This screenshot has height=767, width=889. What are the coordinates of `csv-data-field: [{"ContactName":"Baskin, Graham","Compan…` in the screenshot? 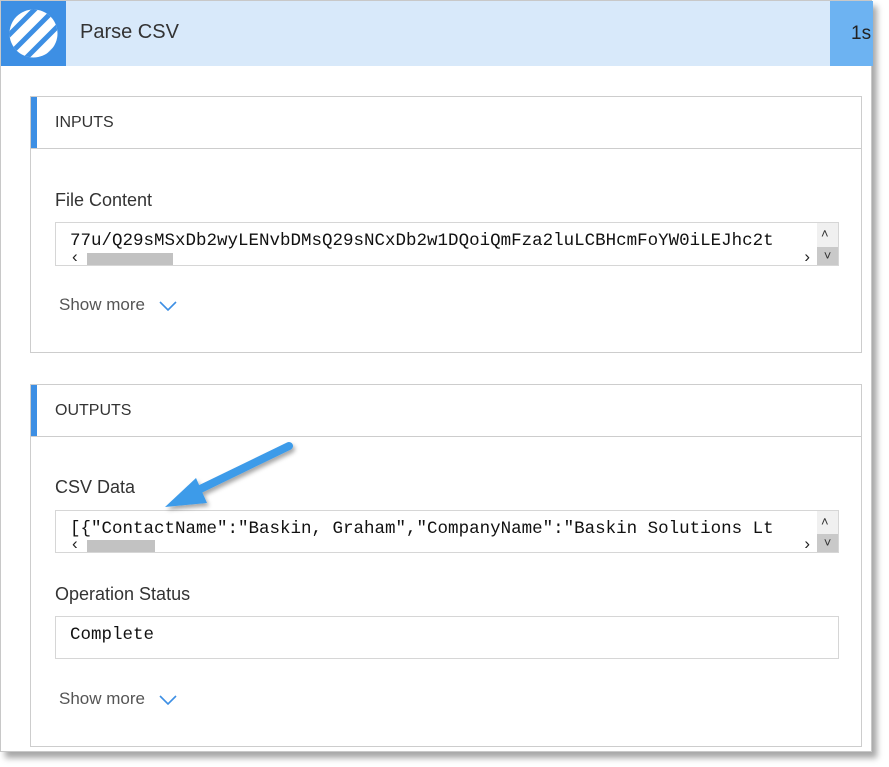 It's located at (447, 531).